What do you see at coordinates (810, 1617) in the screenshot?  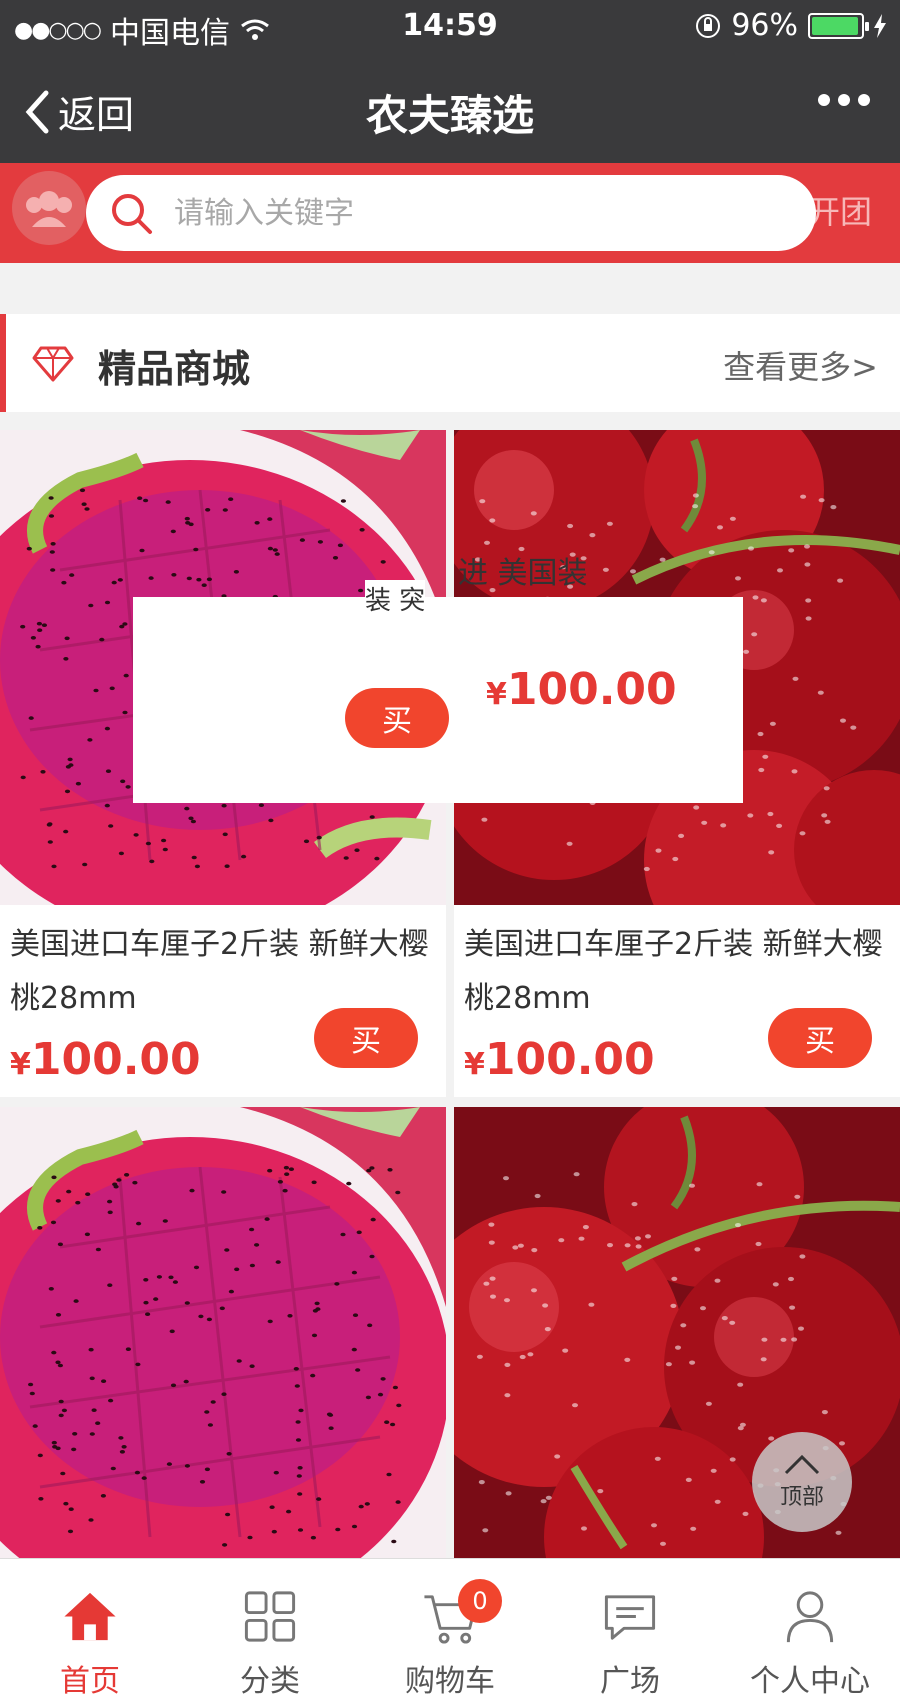 I see `user-icon` at bounding box center [810, 1617].